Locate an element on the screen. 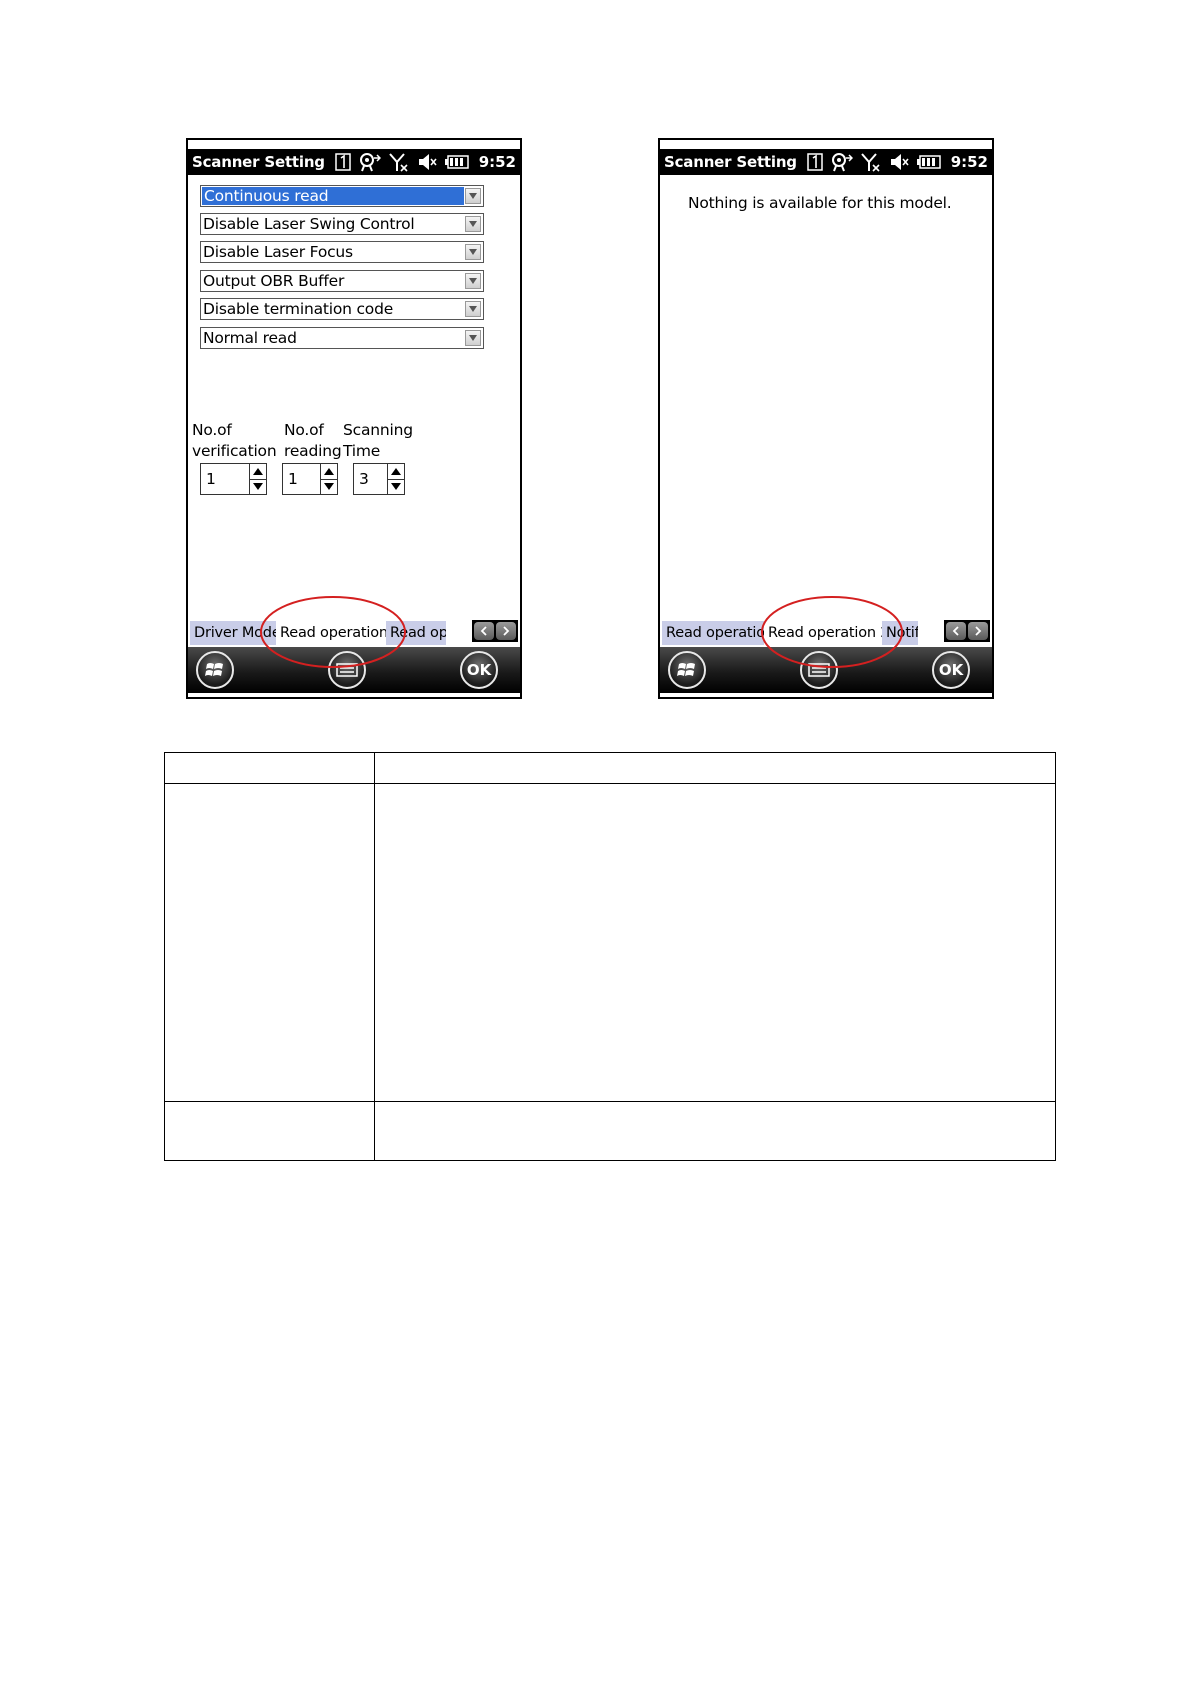 The height and width of the screenshot is (1684, 1190). unavailable-message: Nothing is available for this model. is located at coordinates (820, 203).